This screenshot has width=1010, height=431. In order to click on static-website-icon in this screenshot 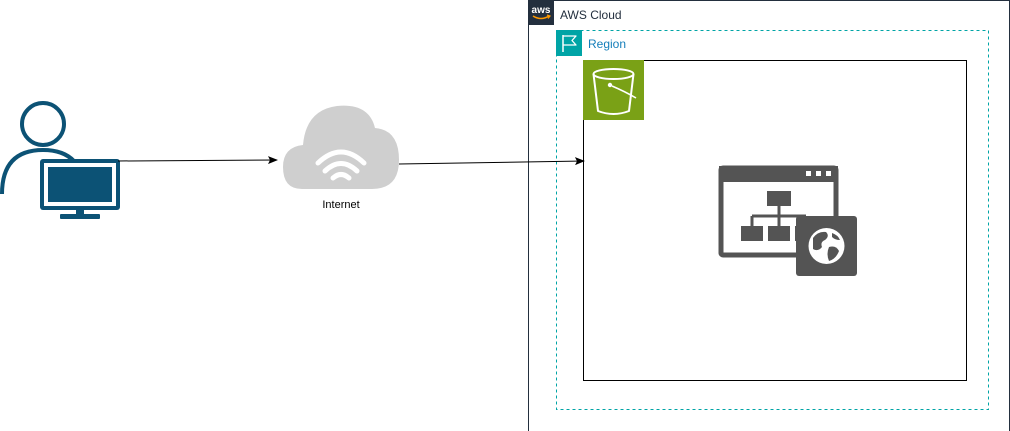, I will do `click(787, 220)`.